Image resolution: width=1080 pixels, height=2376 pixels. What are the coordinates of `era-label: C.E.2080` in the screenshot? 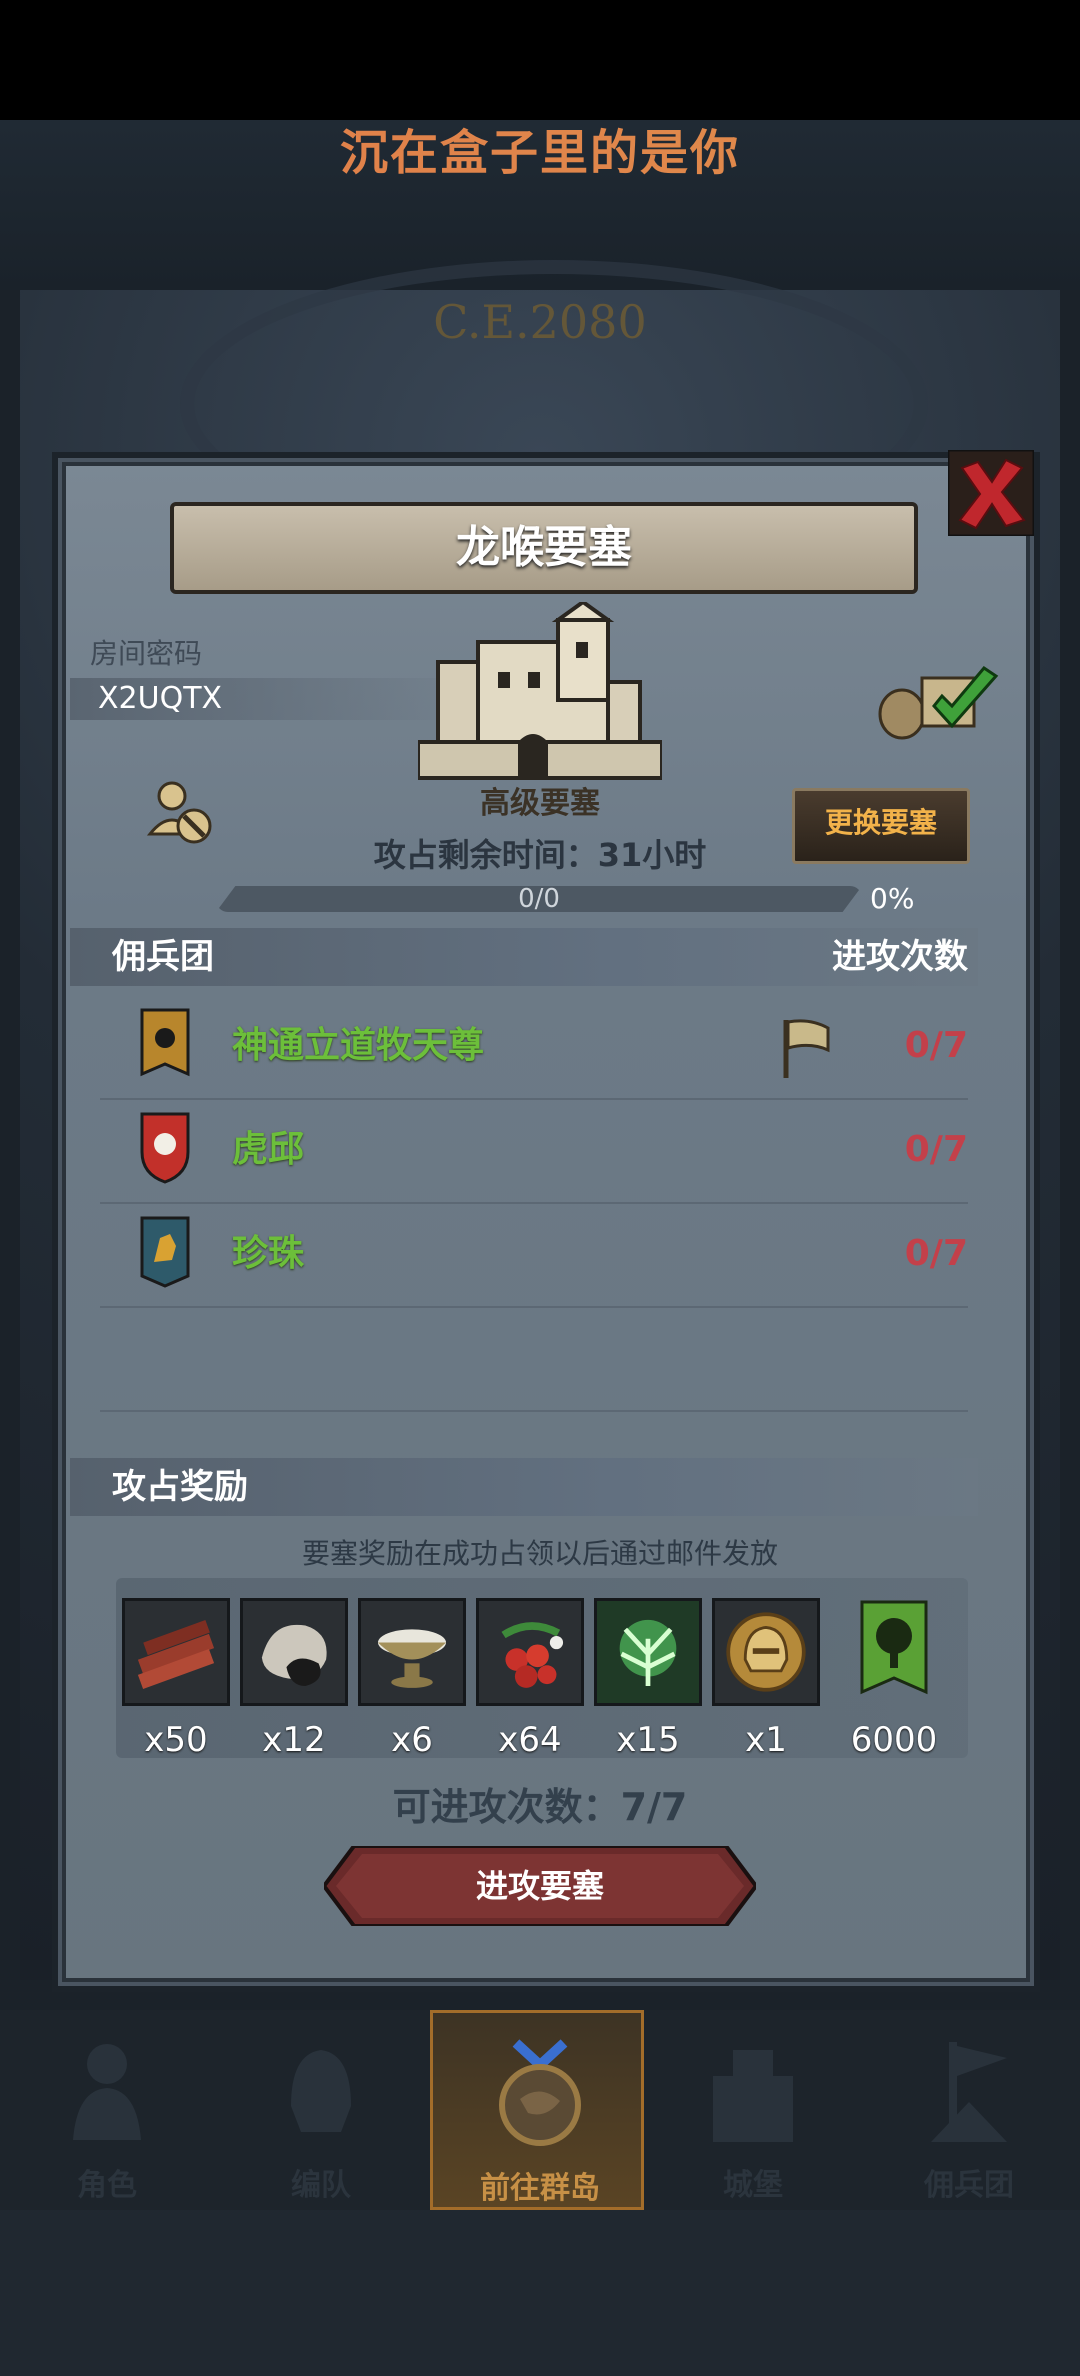 It's located at (540, 322).